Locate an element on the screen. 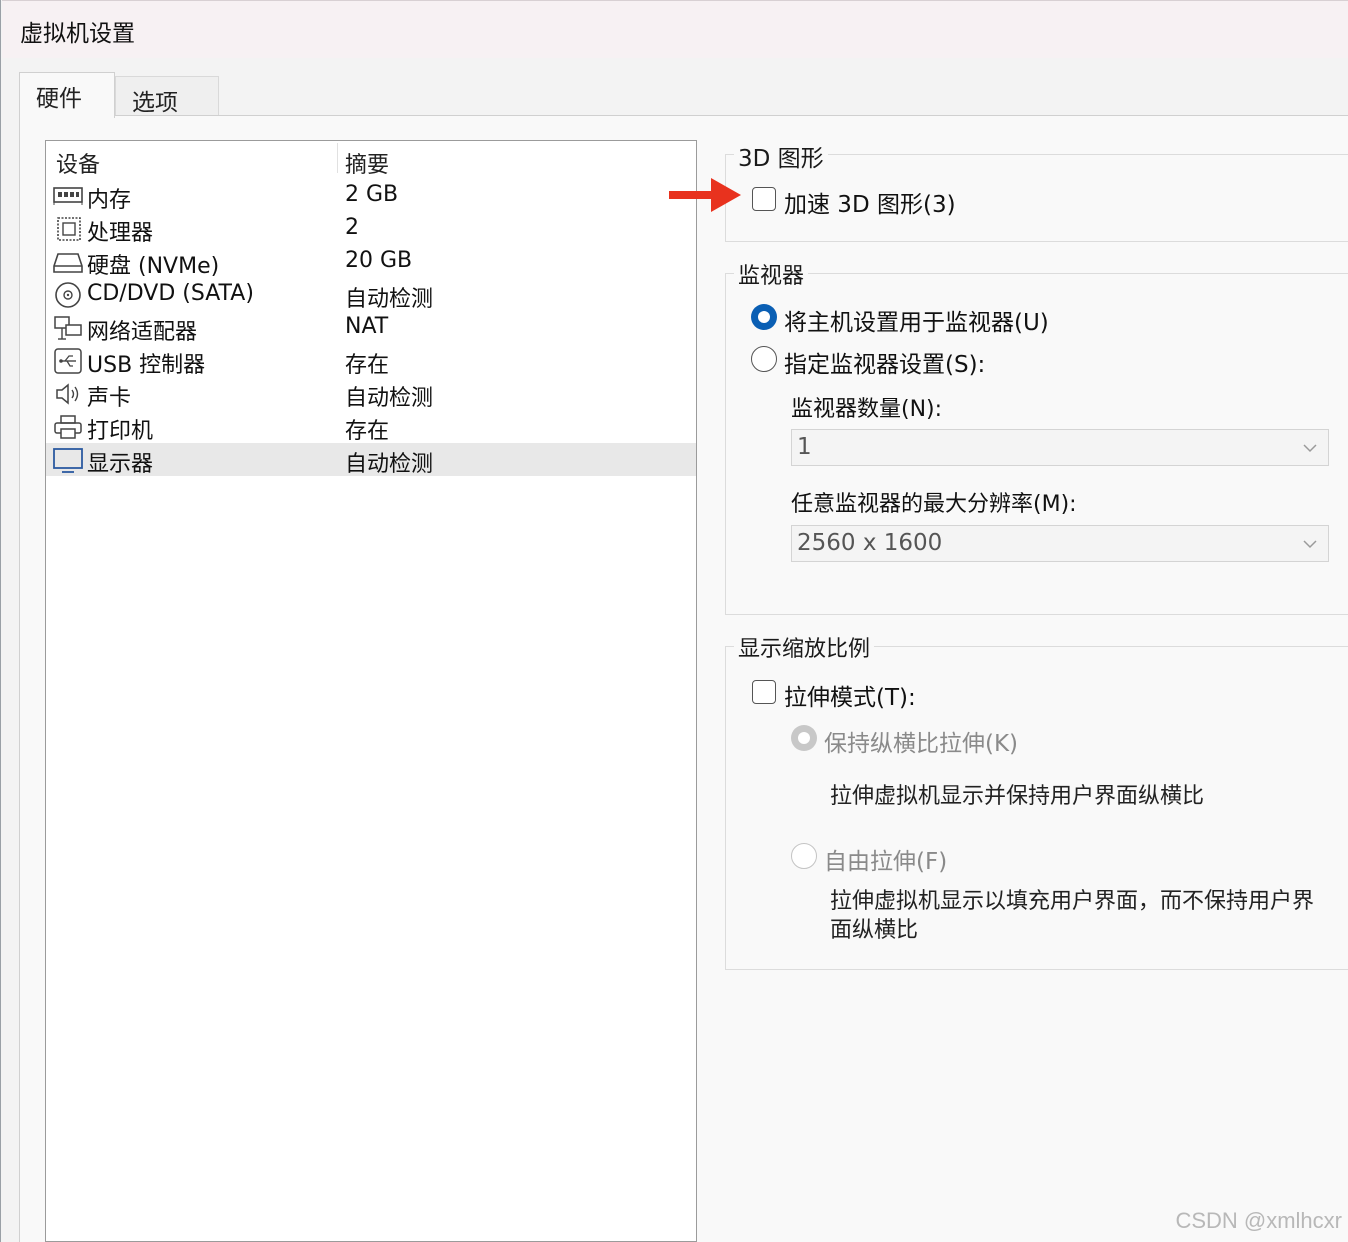  annotation-arrow-icon is located at coordinates (705, 195).